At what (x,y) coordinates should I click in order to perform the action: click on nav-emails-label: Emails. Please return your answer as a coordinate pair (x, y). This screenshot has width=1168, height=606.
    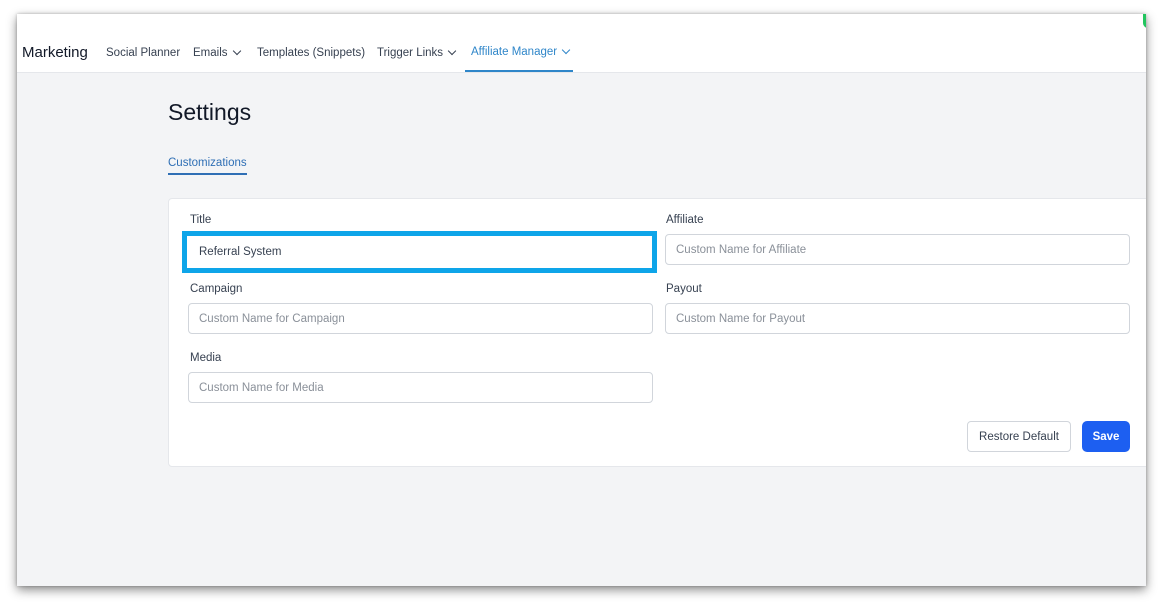
    Looking at the image, I should click on (210, 53).